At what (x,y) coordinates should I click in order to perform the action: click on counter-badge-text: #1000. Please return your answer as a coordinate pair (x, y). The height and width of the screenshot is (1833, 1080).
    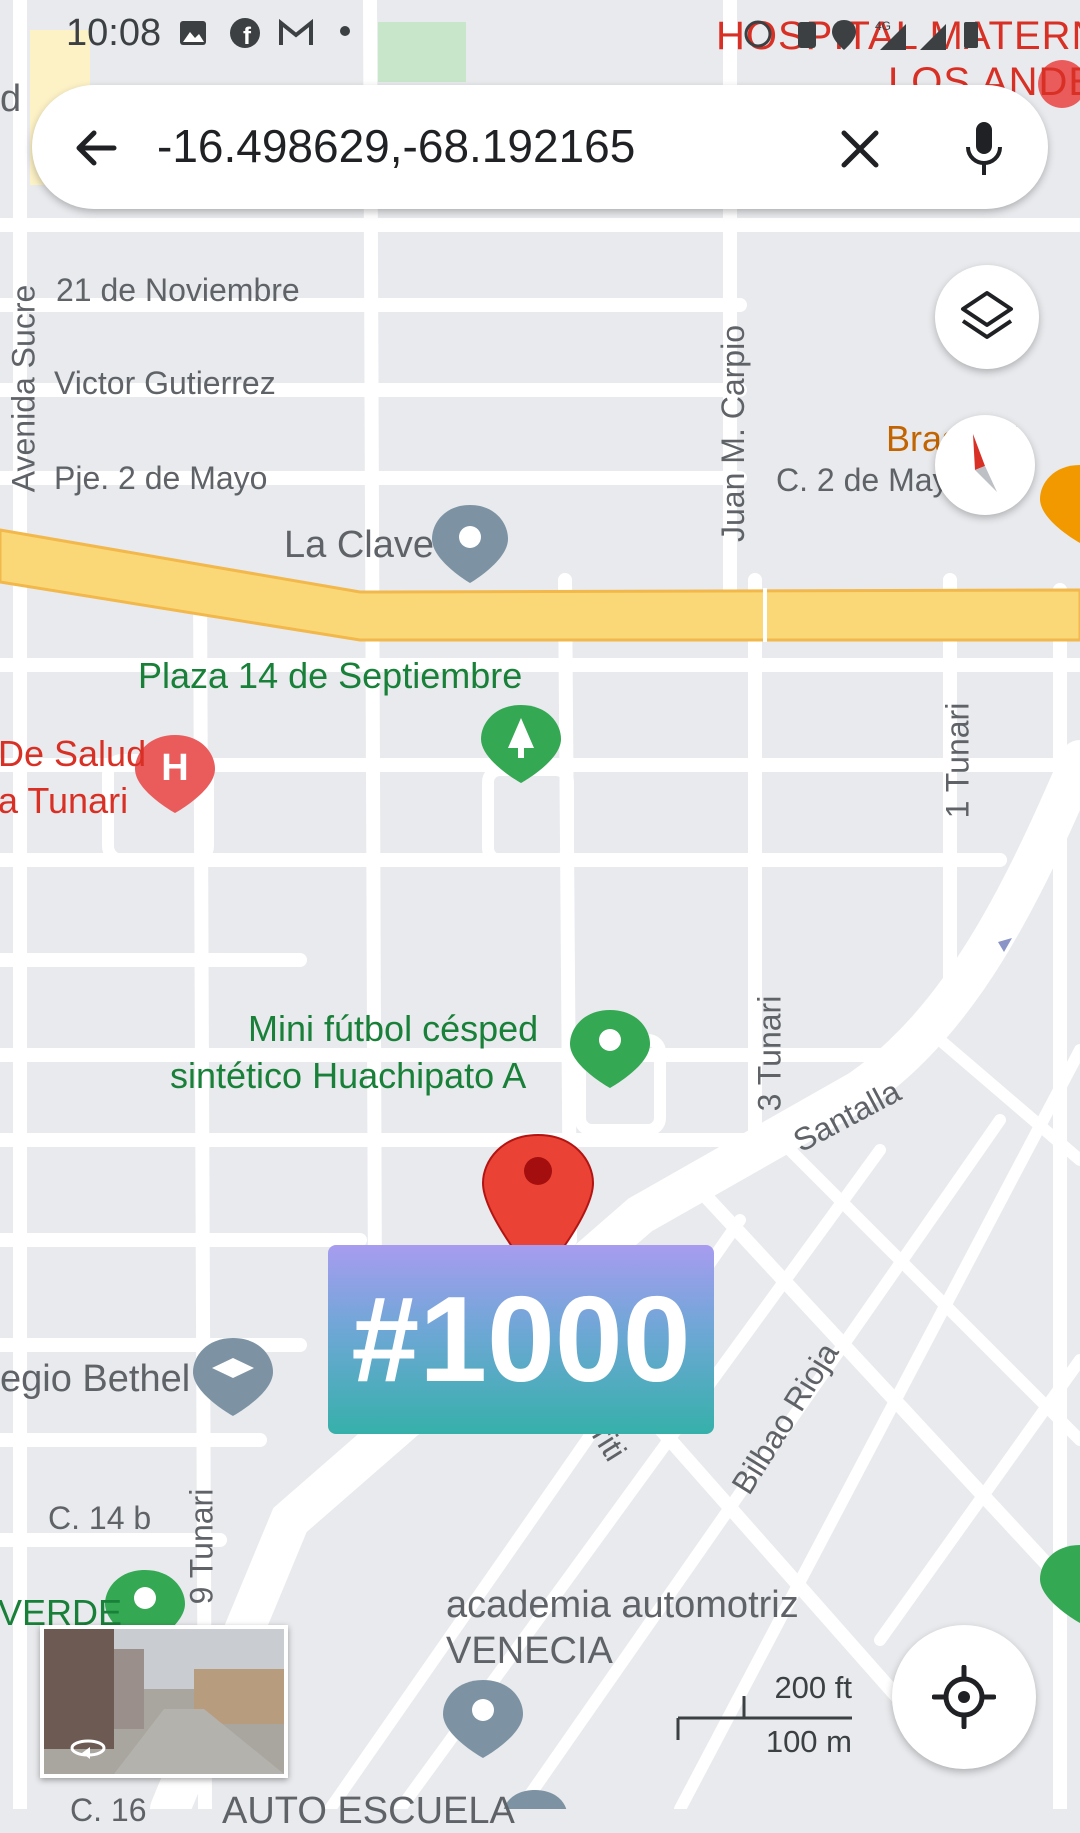
    Looking at the image, I should click on (521, 1339).